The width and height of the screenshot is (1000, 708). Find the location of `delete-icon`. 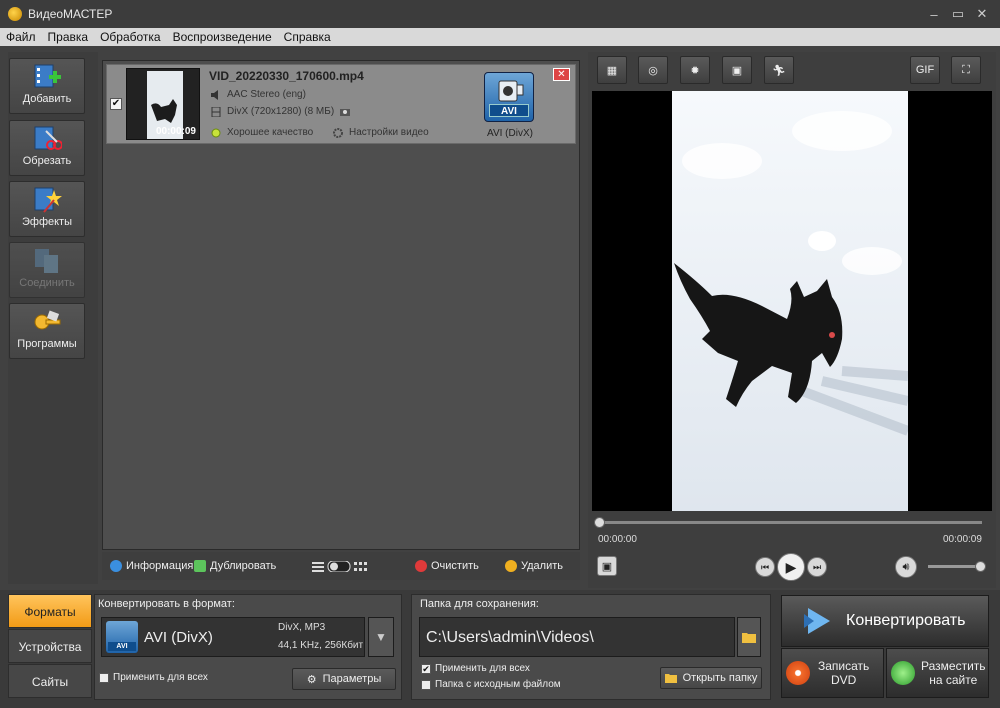

delete-icon is located at coordinates (511, 566).